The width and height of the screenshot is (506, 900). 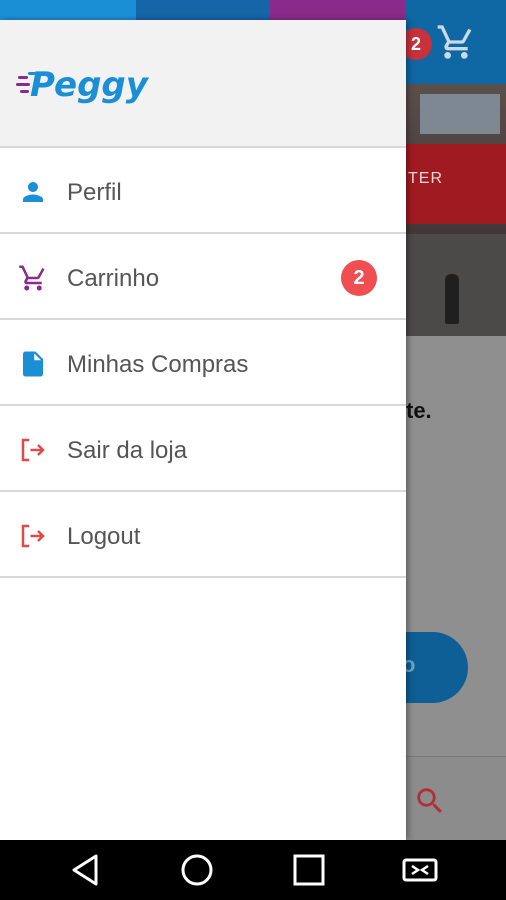 I want to click on drawer-item-label: Logout, so click(x=104, y=536).